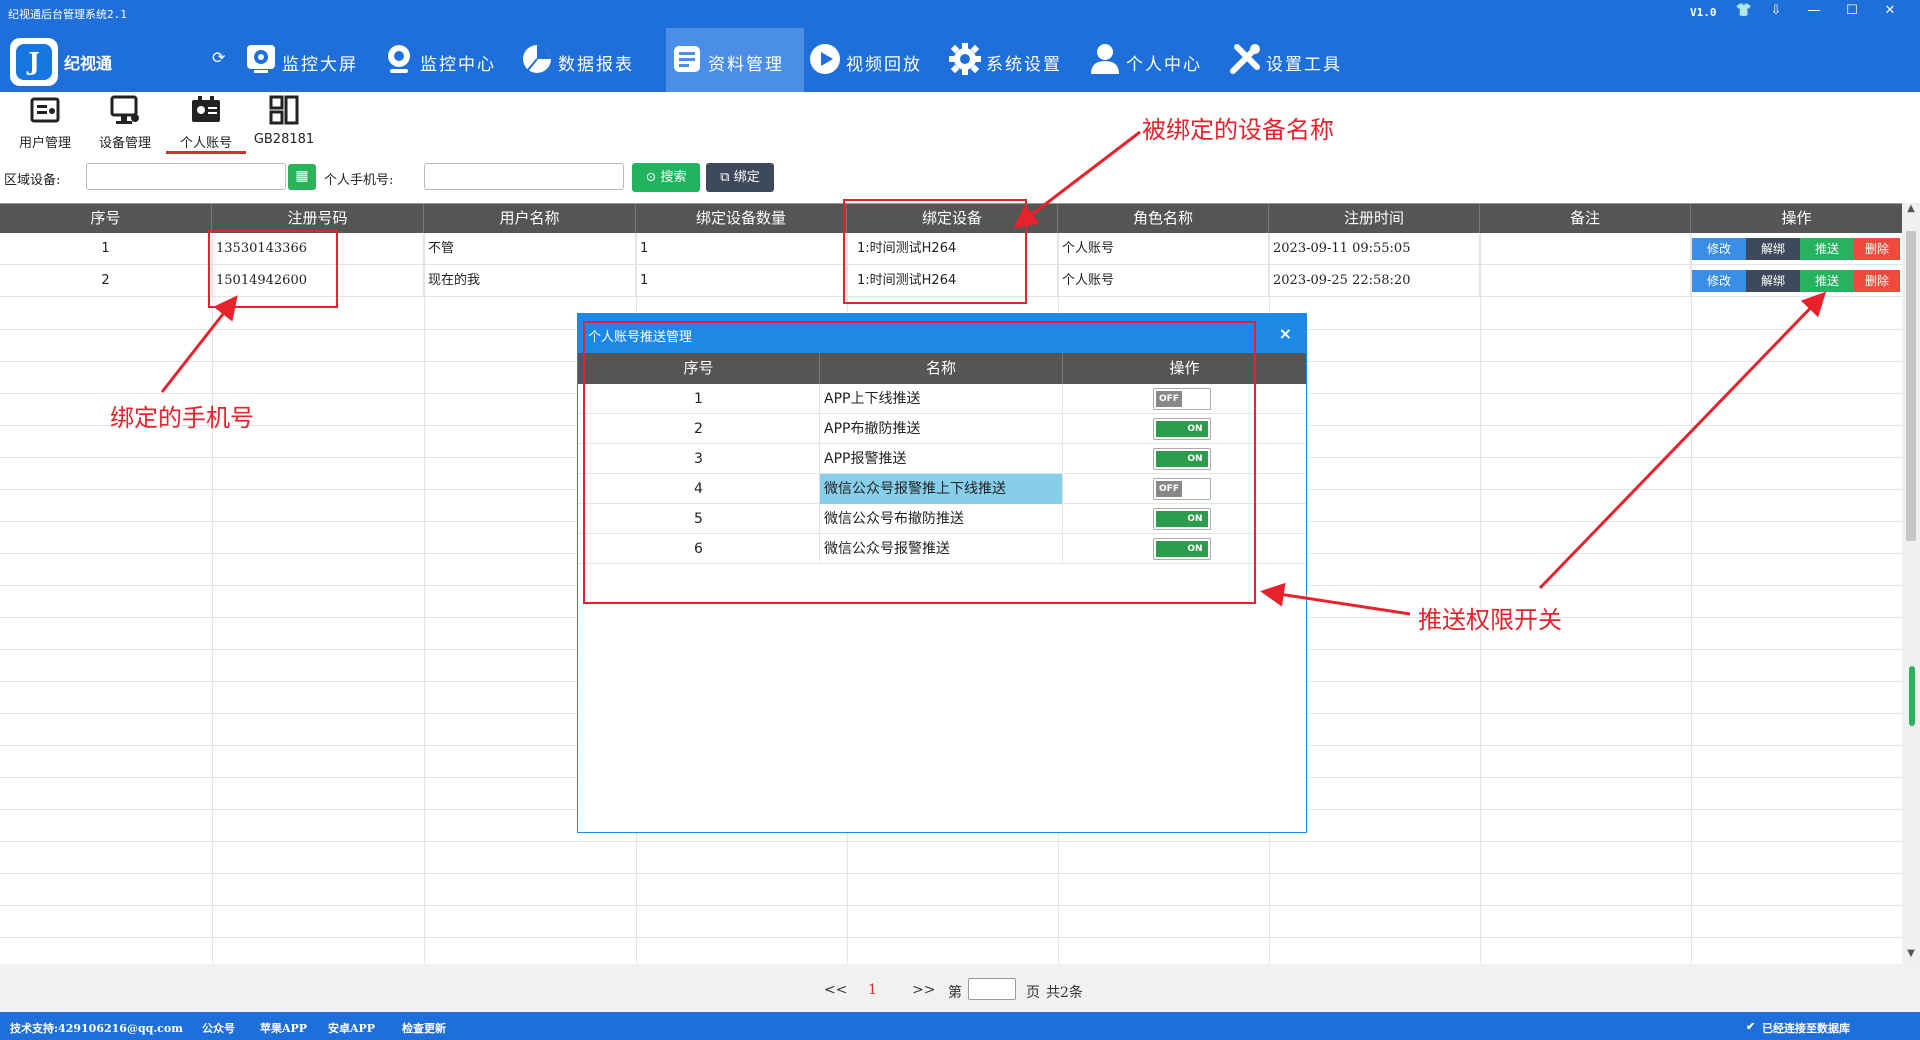 The width and height of the screenshot is (1920, 1040). Describe the element at coordinates (1154, 60) in the screenshot. I see `nav-item-personal-center: 个人中心` at that location.